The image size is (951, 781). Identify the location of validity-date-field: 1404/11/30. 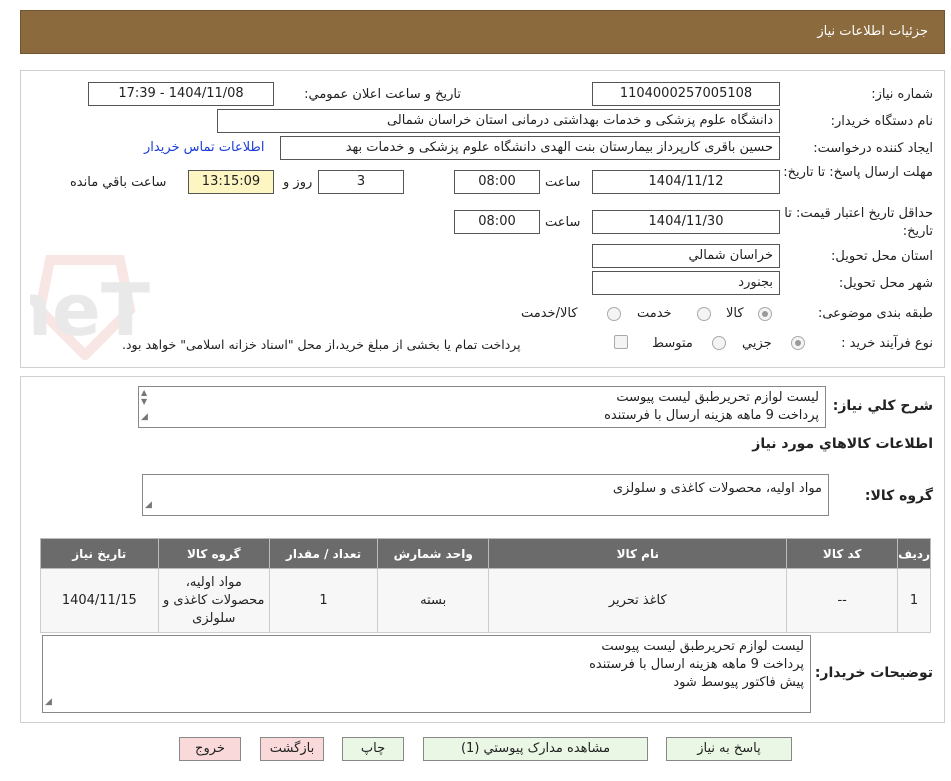
(686, 222).